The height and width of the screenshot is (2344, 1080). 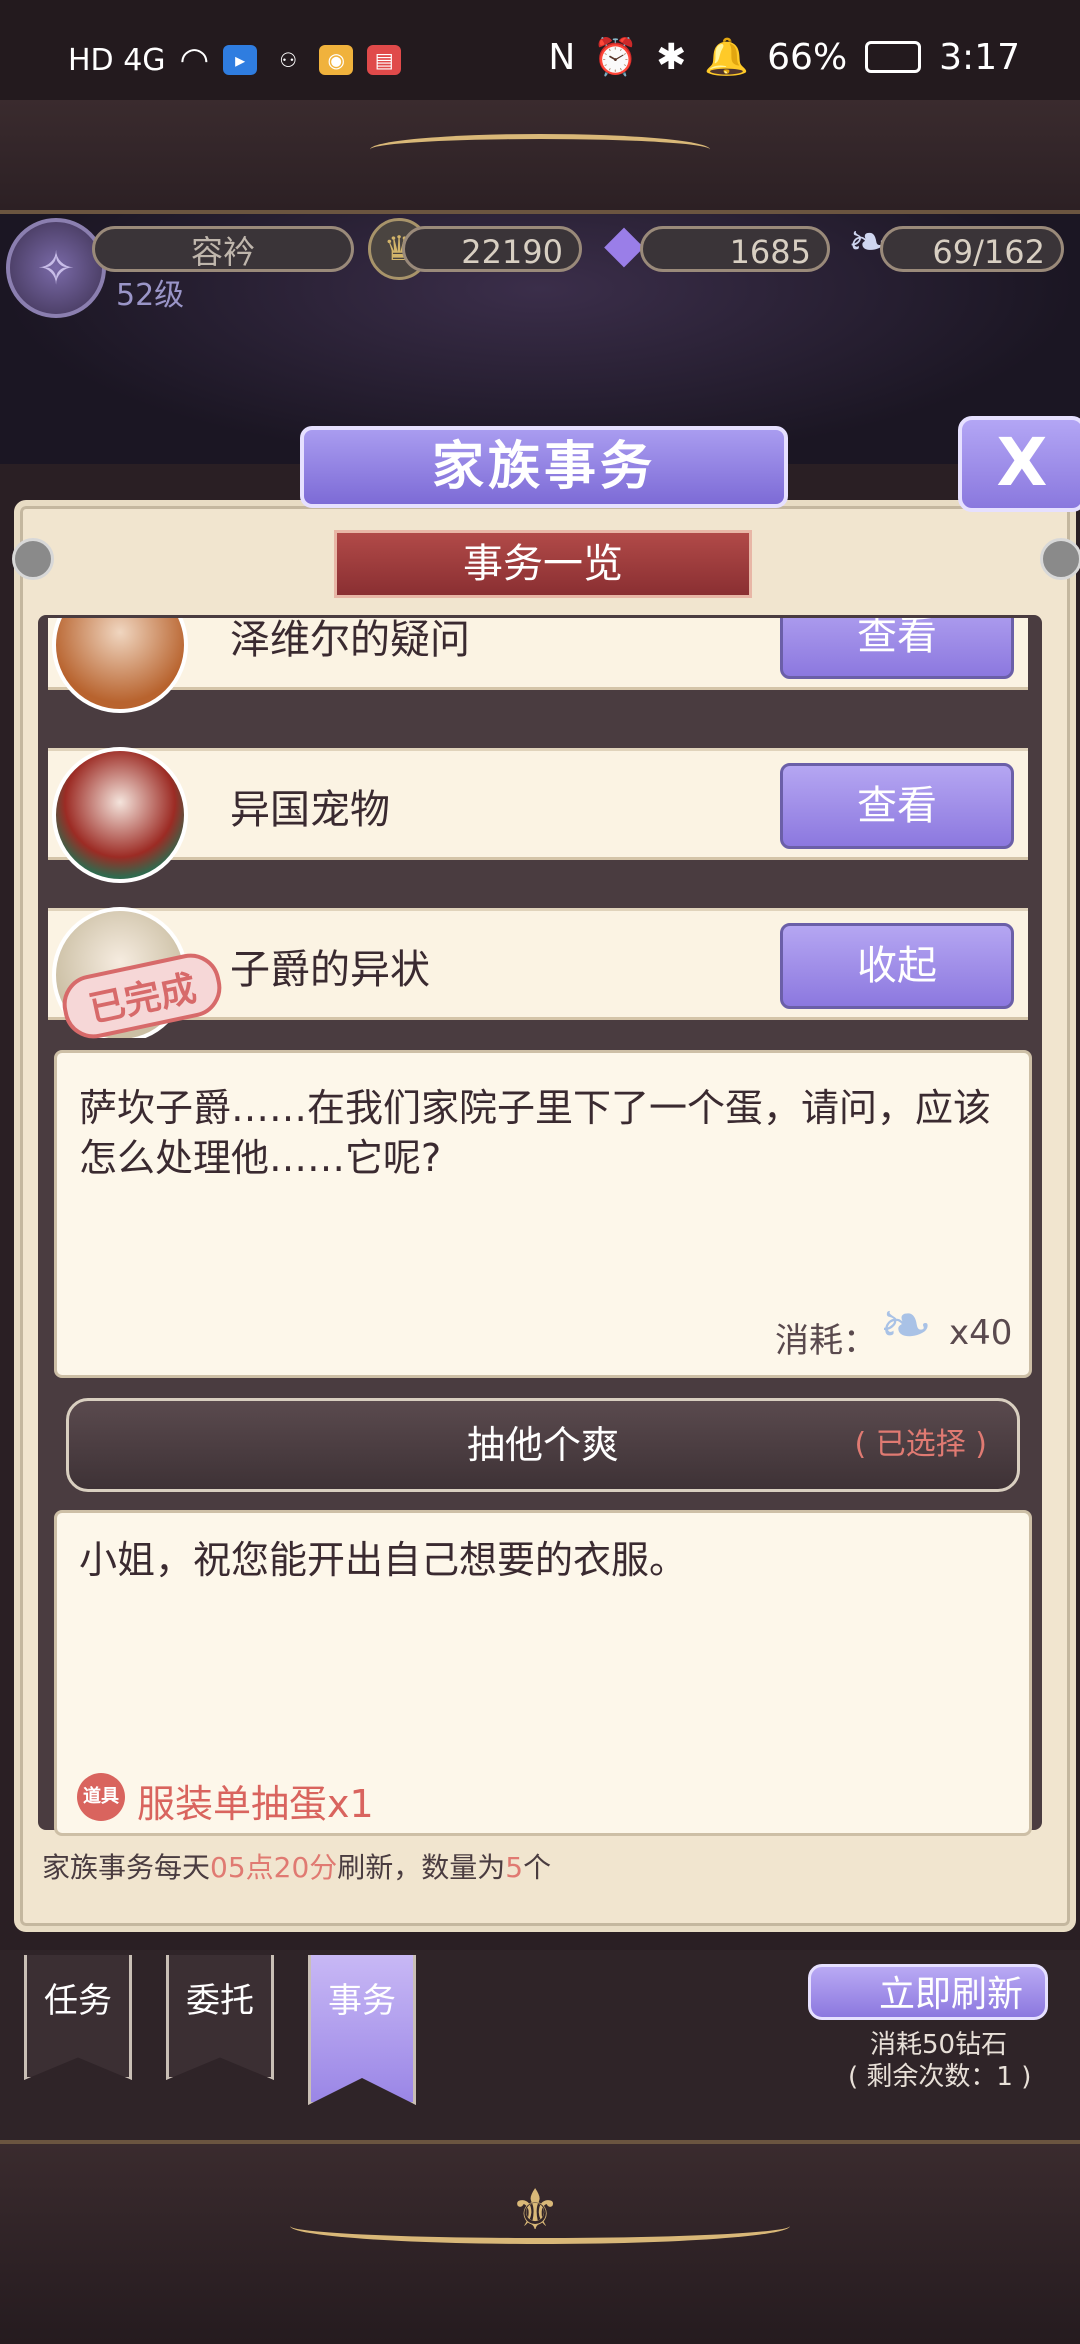 I want to click on panel-pin-left, so click(x=33, y=559).